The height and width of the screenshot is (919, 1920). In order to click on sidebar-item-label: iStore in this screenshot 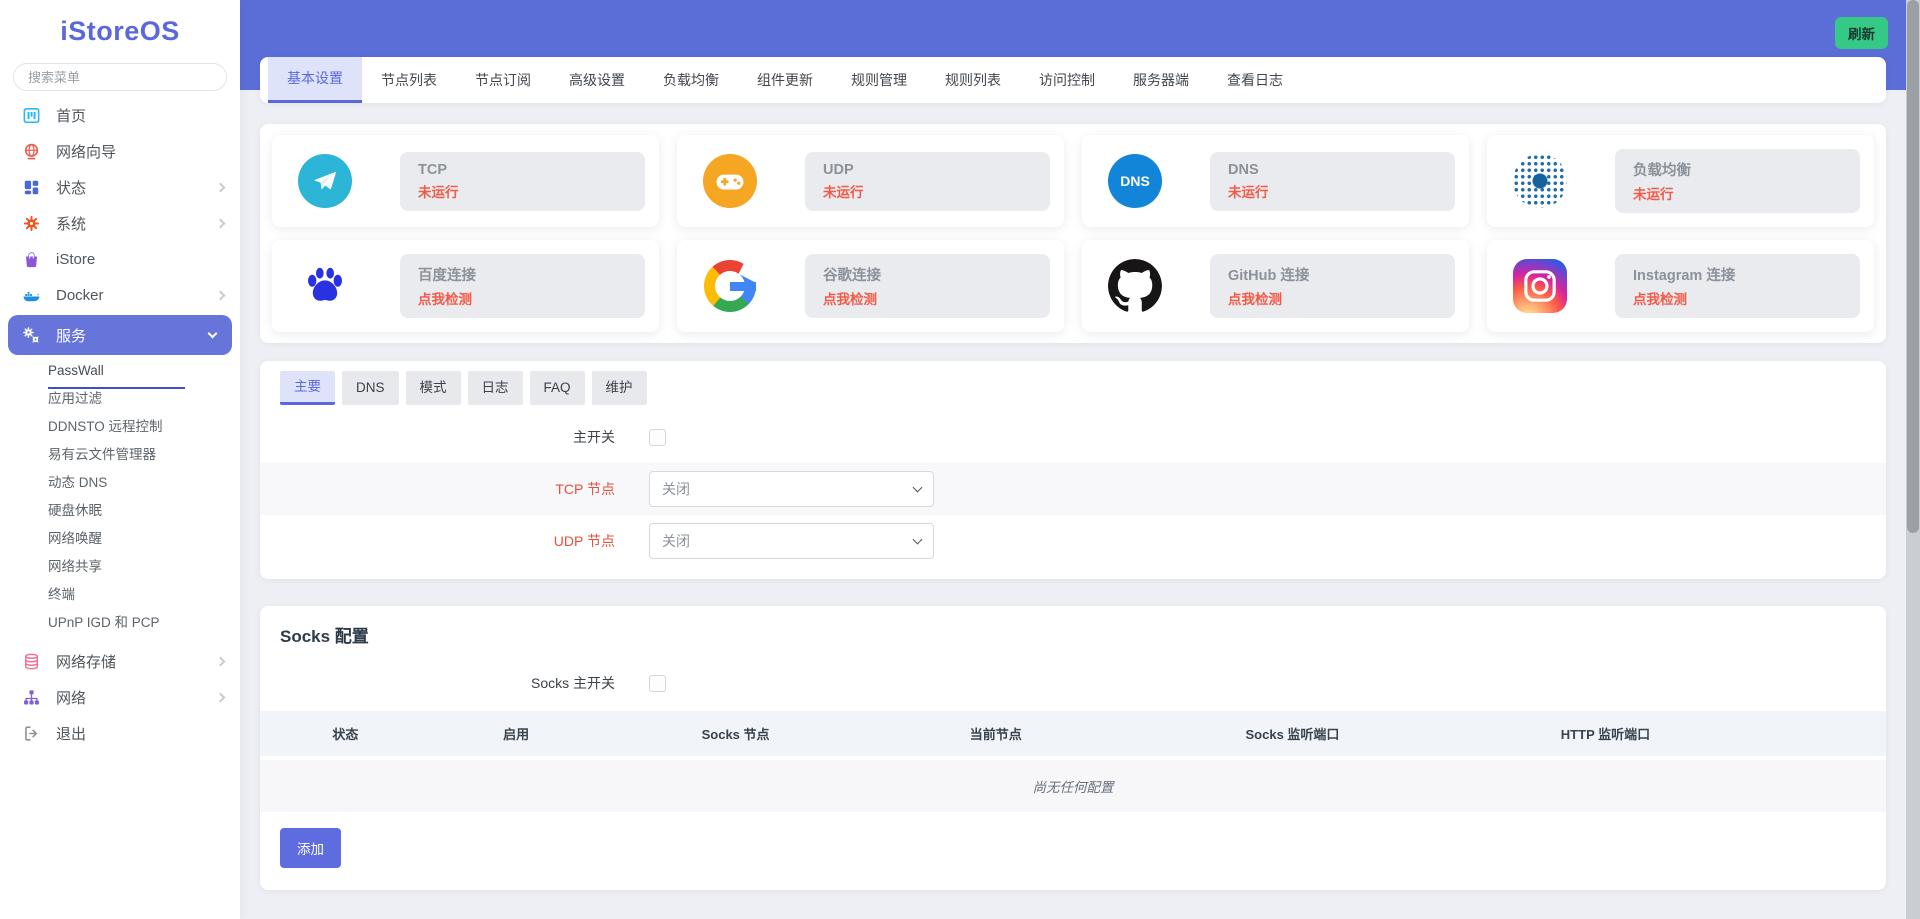, I will do `click(76, 259)`.